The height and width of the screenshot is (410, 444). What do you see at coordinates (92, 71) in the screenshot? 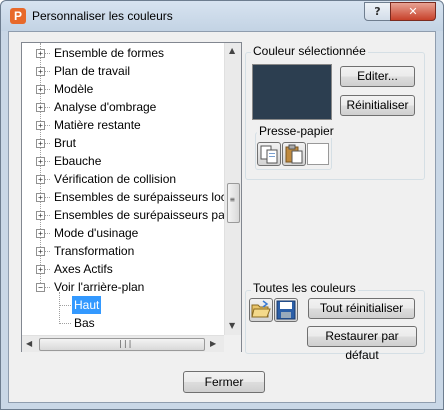
I see `tree-item-label: Plan de travail` at bounding box center [92, 71].